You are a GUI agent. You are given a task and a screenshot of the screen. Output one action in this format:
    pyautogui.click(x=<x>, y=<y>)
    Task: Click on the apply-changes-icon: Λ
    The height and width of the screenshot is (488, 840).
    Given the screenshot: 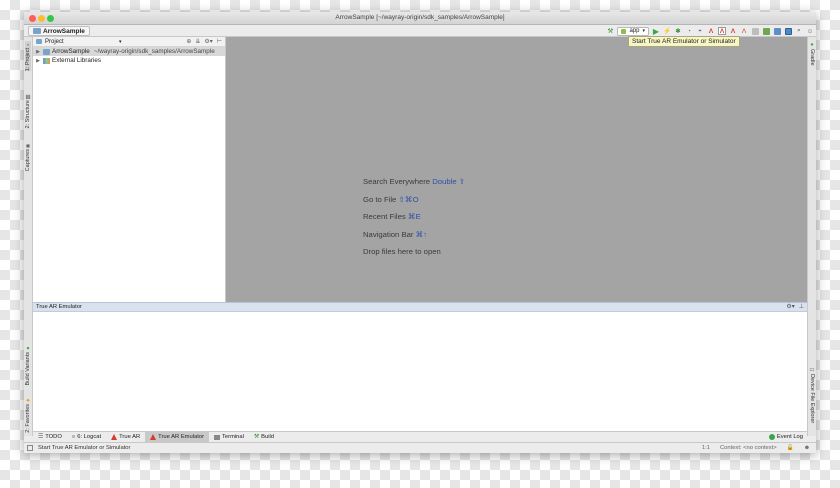 What is the action you would take?
    pyautogui.click(x=744, y=31)
    